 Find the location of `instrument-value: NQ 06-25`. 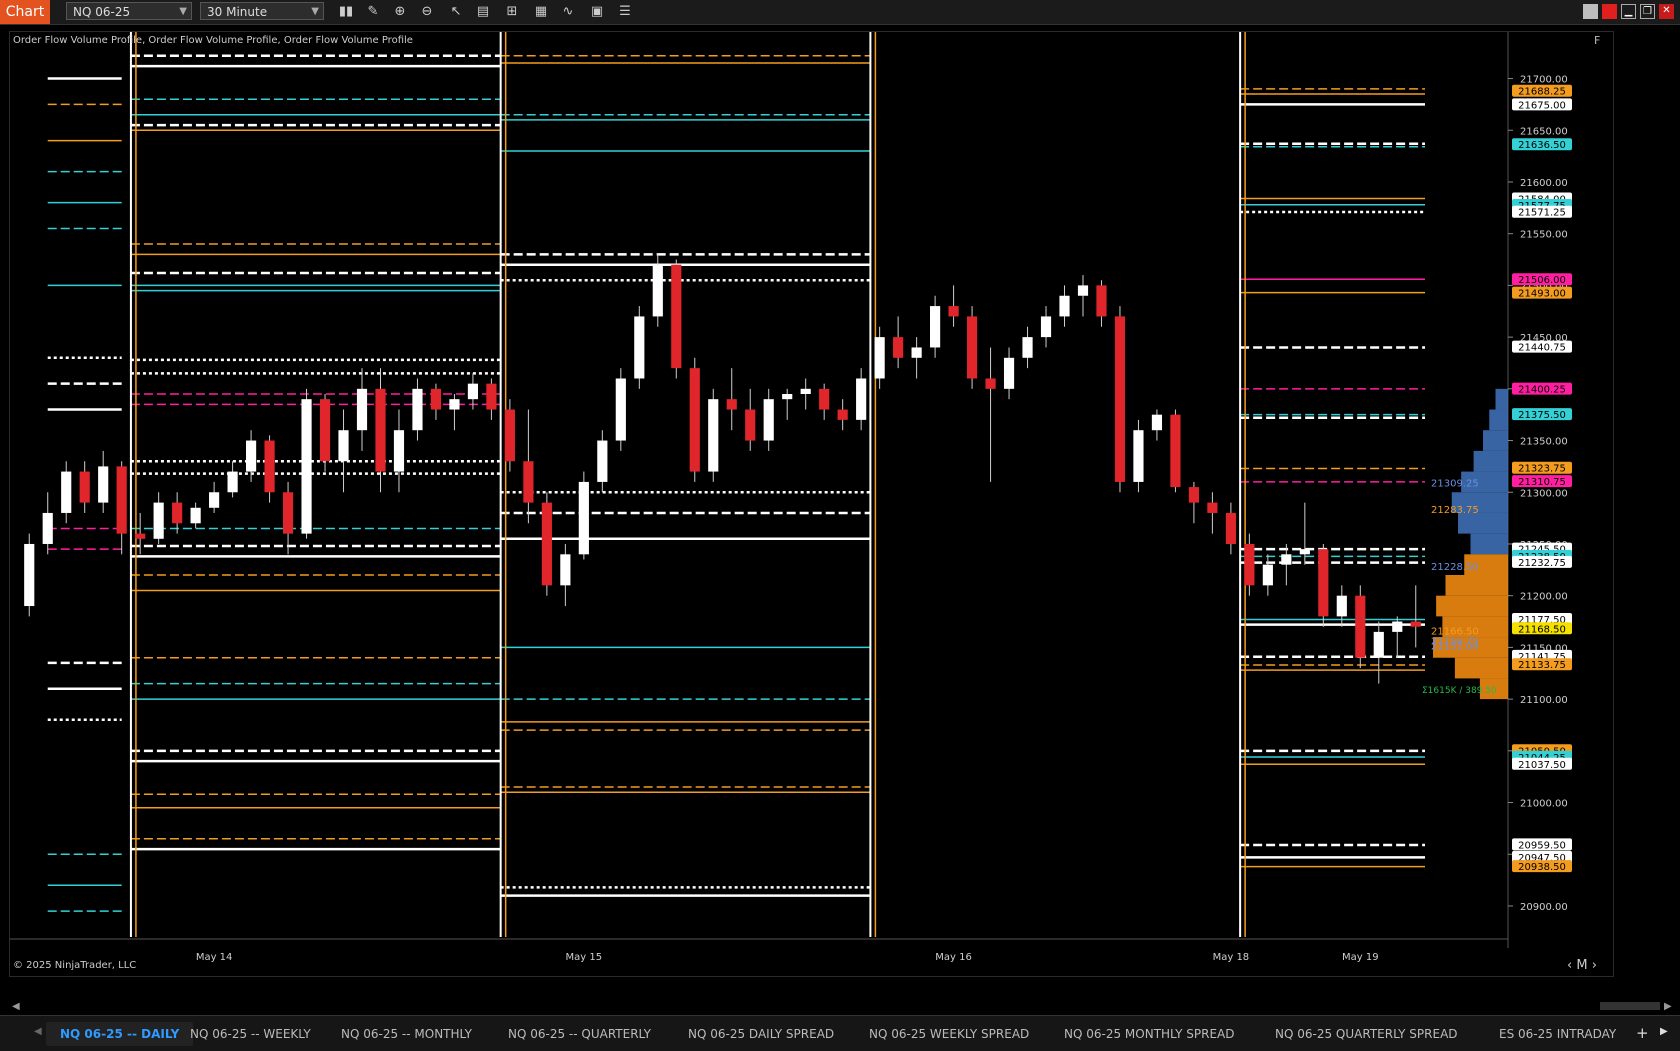

instrument-value: NQ 06-25 is located at coordinates (102, 12).